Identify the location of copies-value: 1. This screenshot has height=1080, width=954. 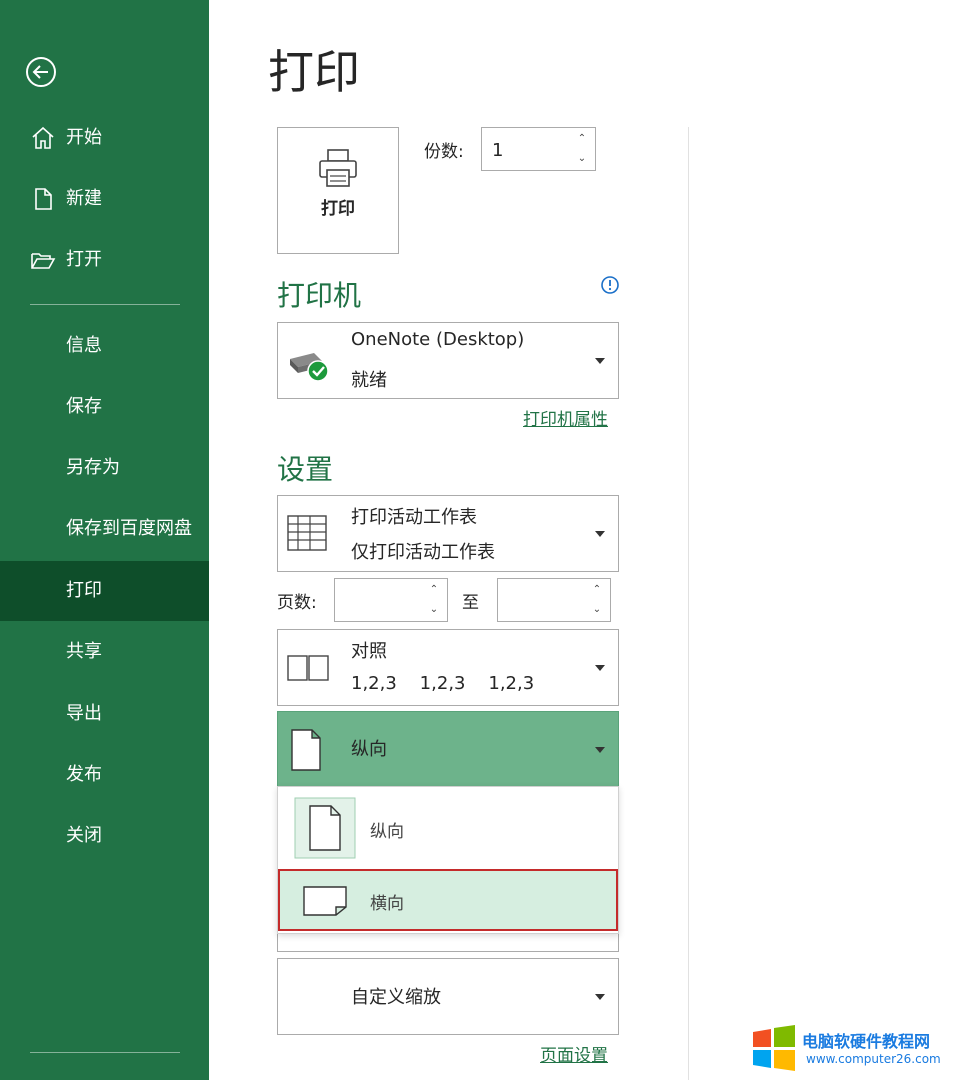
(498, 150).